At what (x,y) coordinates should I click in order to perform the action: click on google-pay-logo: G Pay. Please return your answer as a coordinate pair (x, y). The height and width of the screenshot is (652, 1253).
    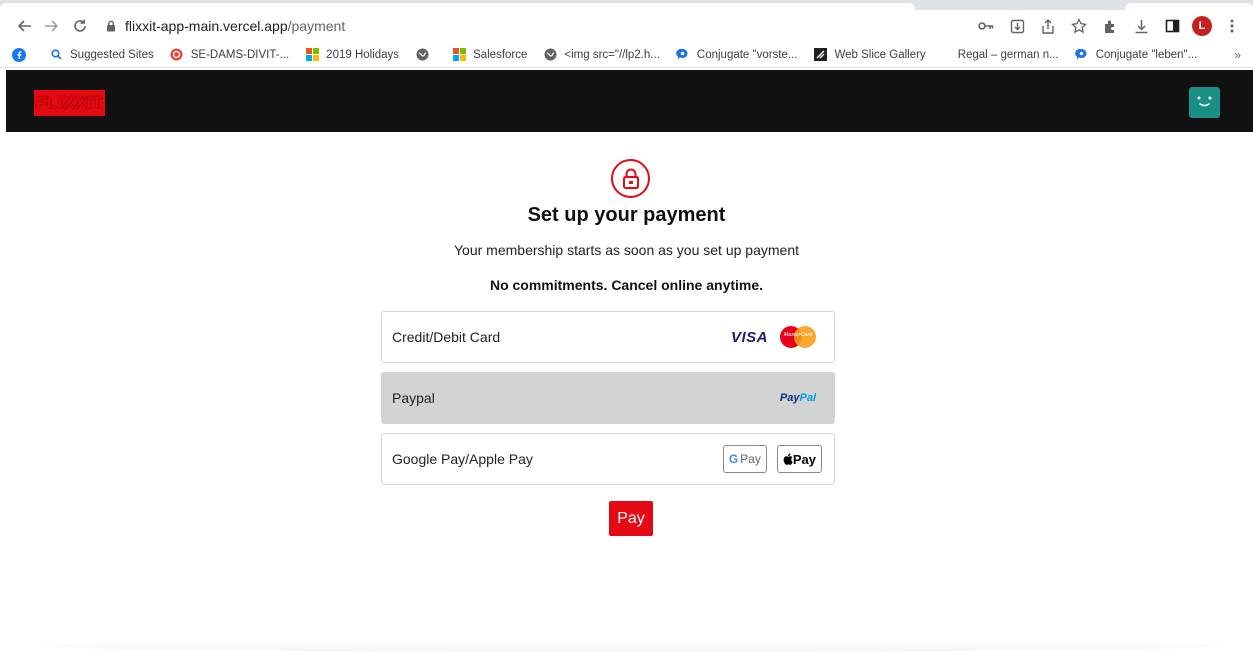
    Looking at the image, I should click on (744, 459).